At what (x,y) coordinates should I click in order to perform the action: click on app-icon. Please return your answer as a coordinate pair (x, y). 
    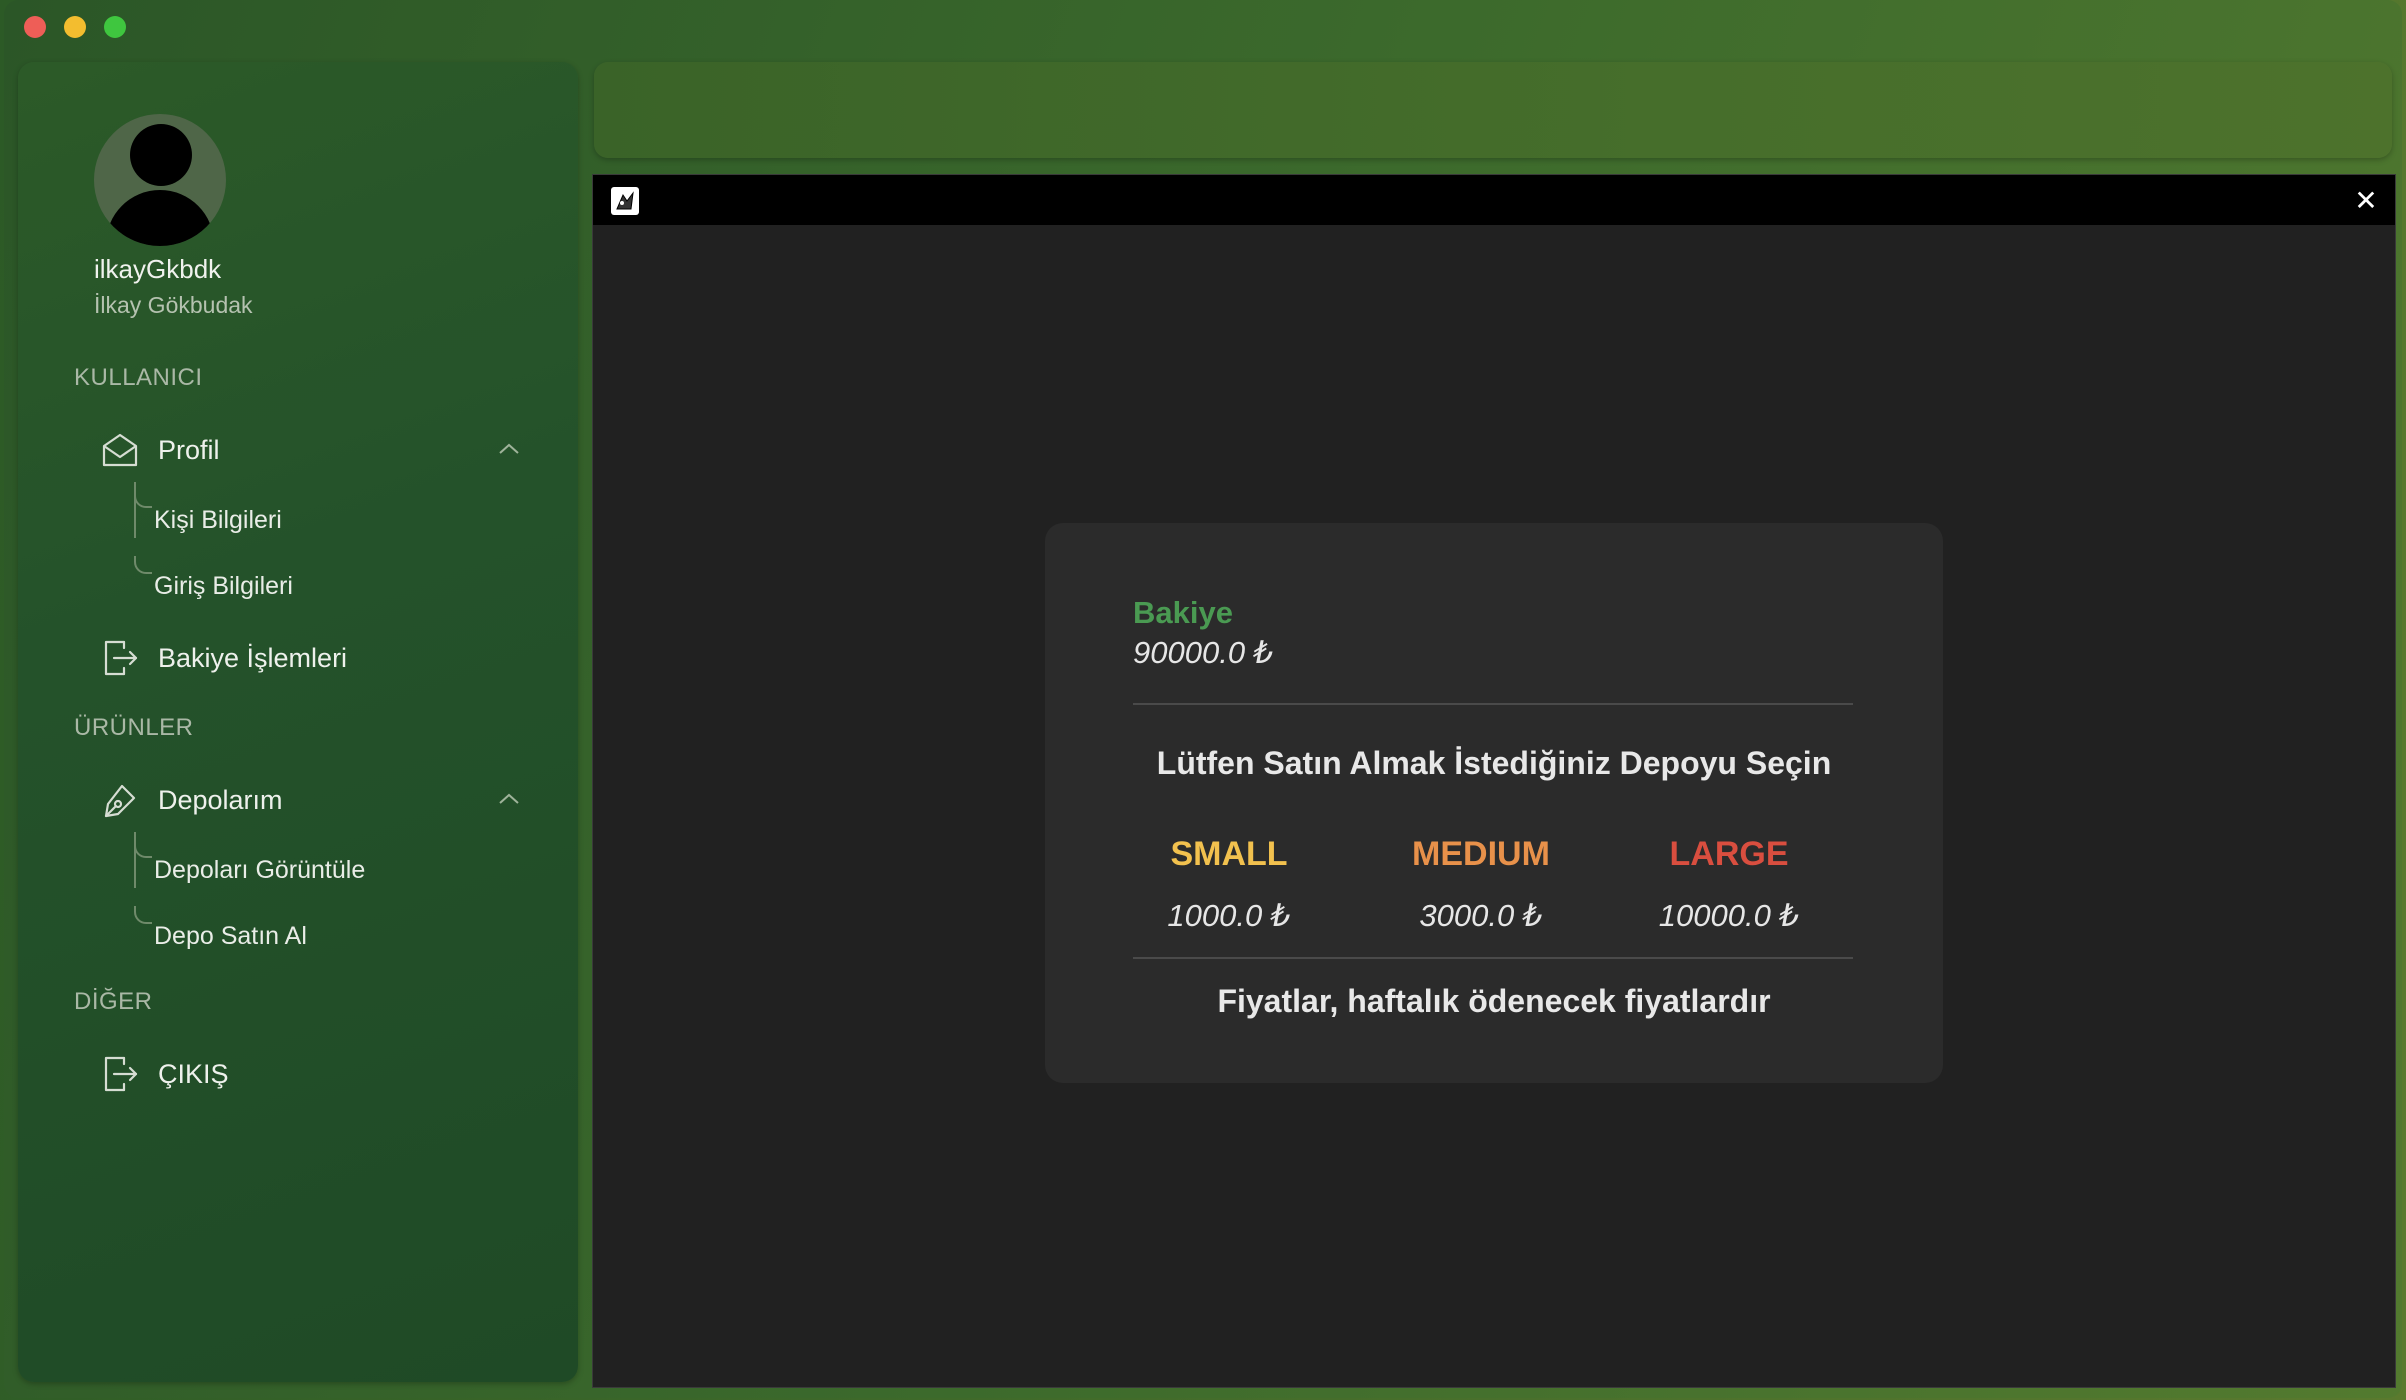
    Looking at the image, I should click on (625, 201).